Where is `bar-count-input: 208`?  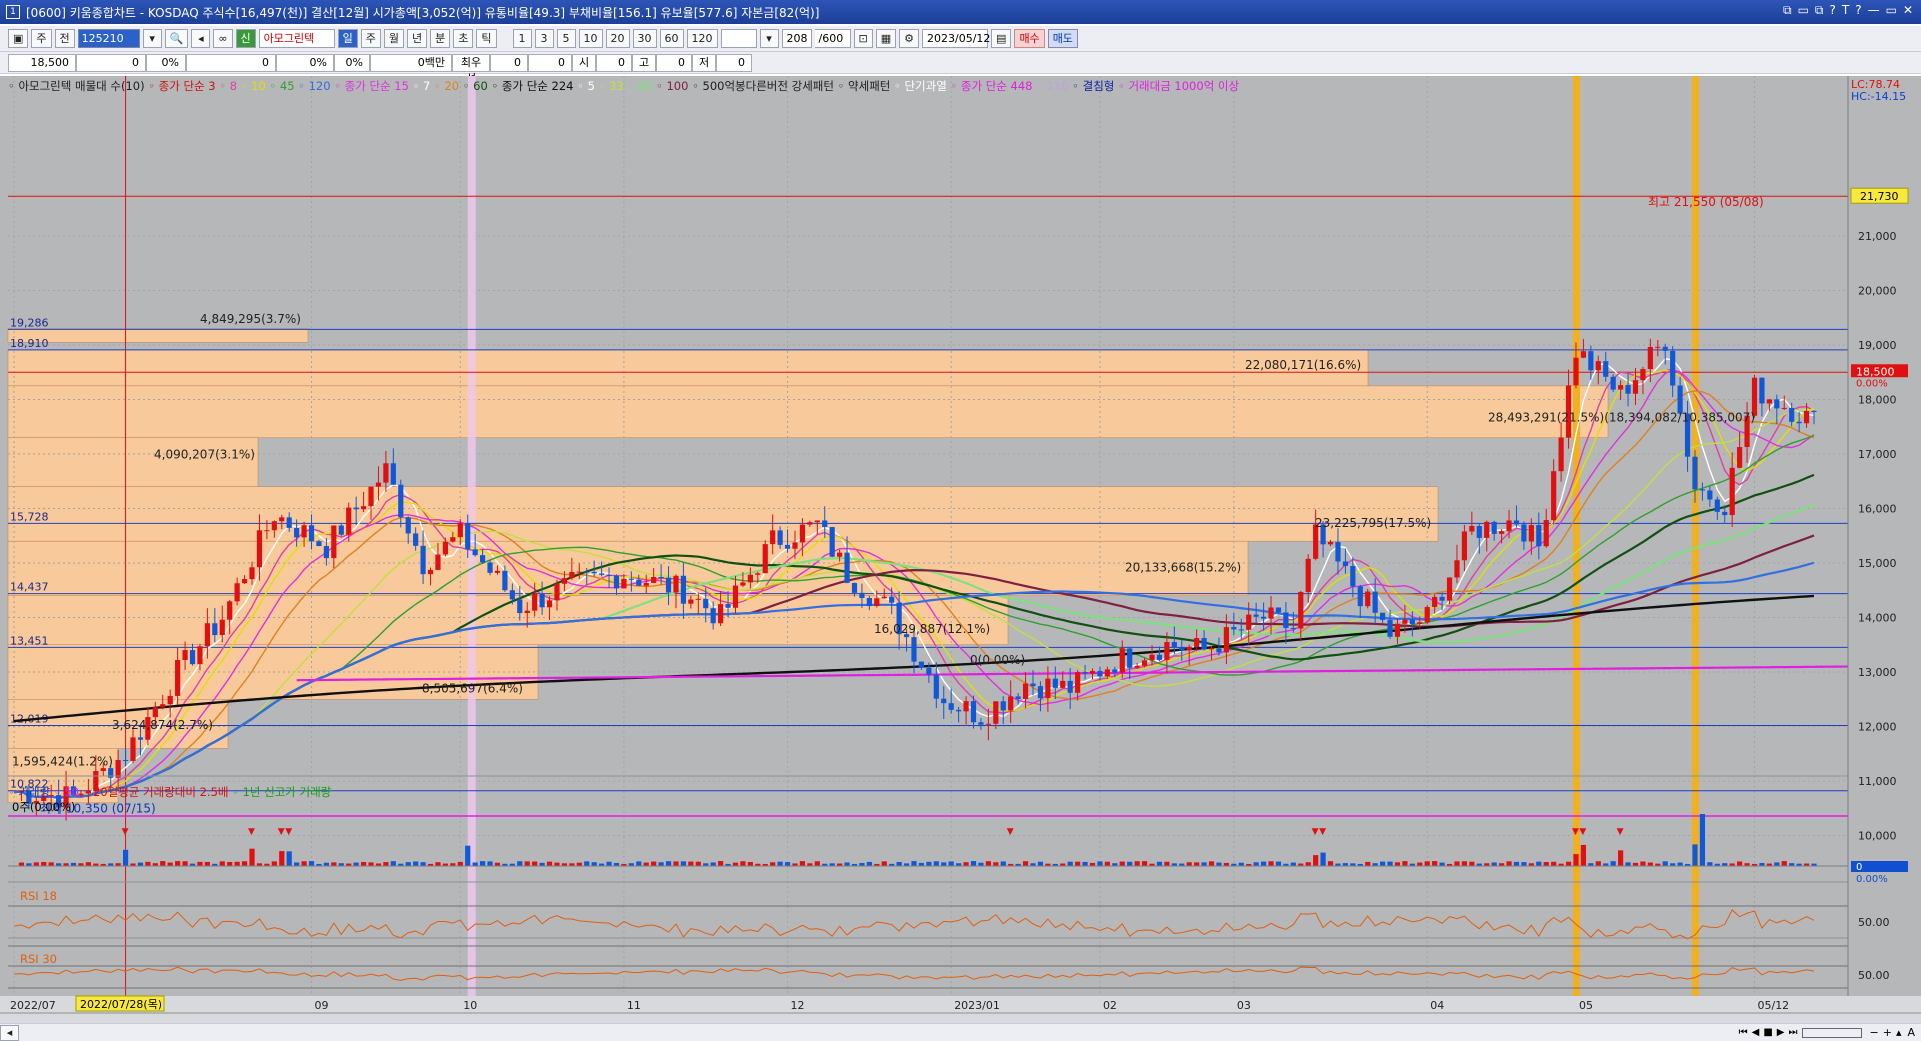 bar-count-input: 208 is located at coordinates (796, 38).